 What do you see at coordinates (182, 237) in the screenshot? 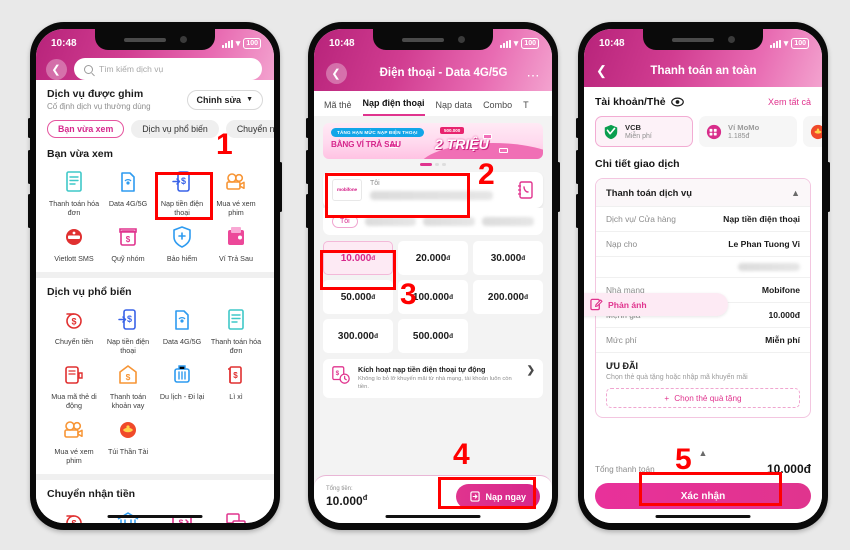
I see `shield-insurance-icon` at bounding box center [182, 237].